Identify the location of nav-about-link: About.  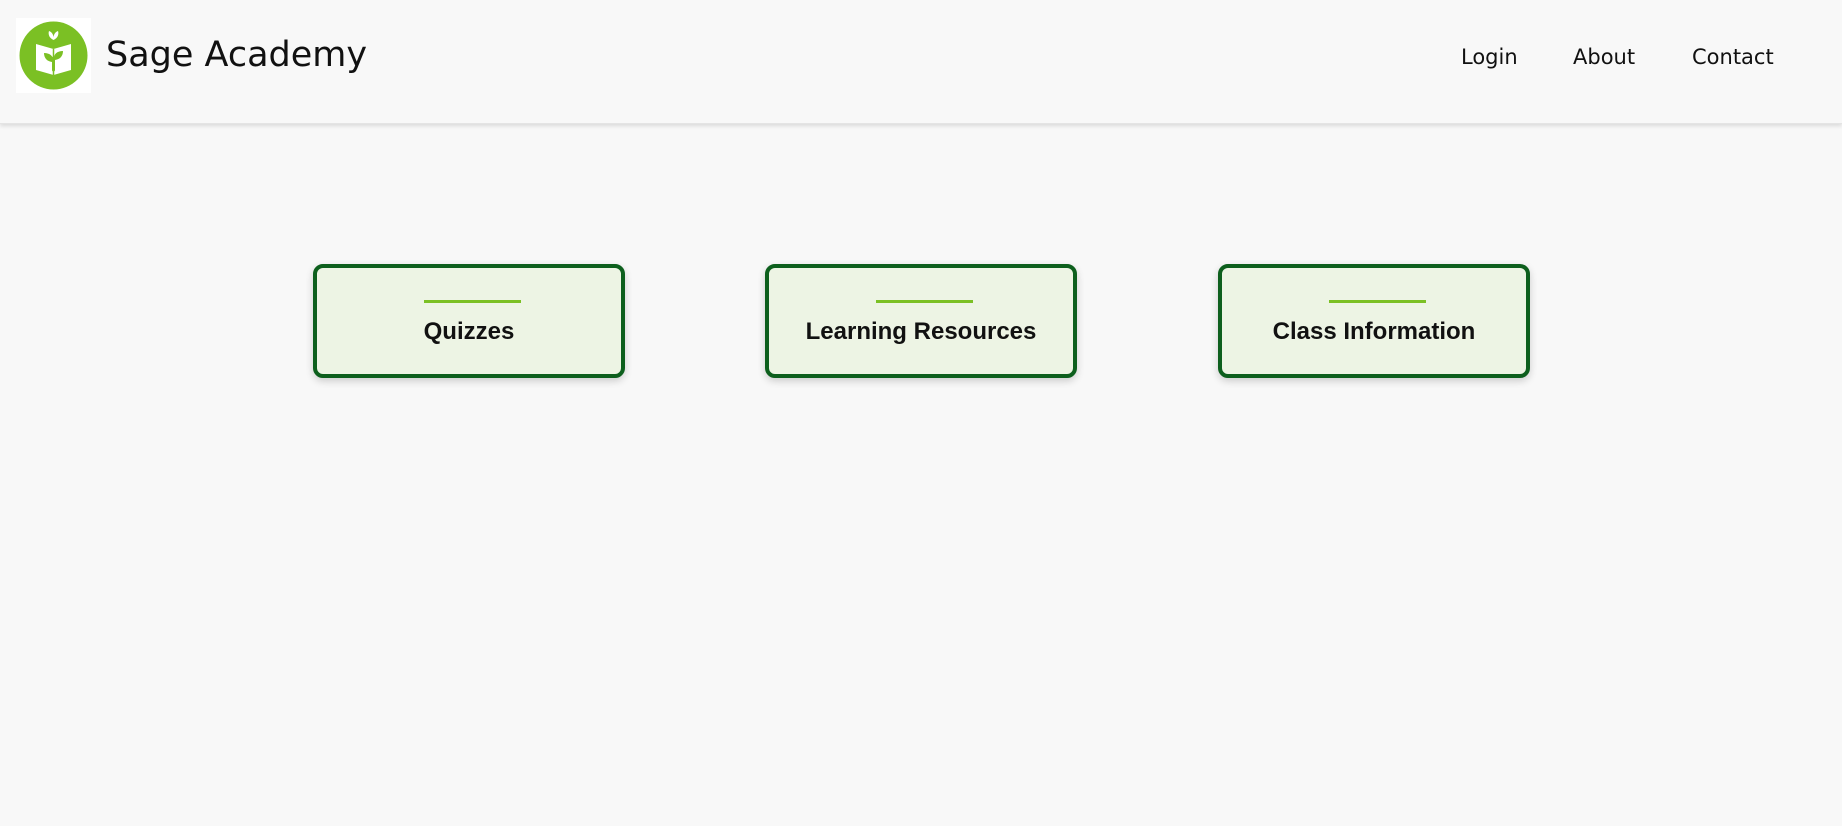
(1604, 57).